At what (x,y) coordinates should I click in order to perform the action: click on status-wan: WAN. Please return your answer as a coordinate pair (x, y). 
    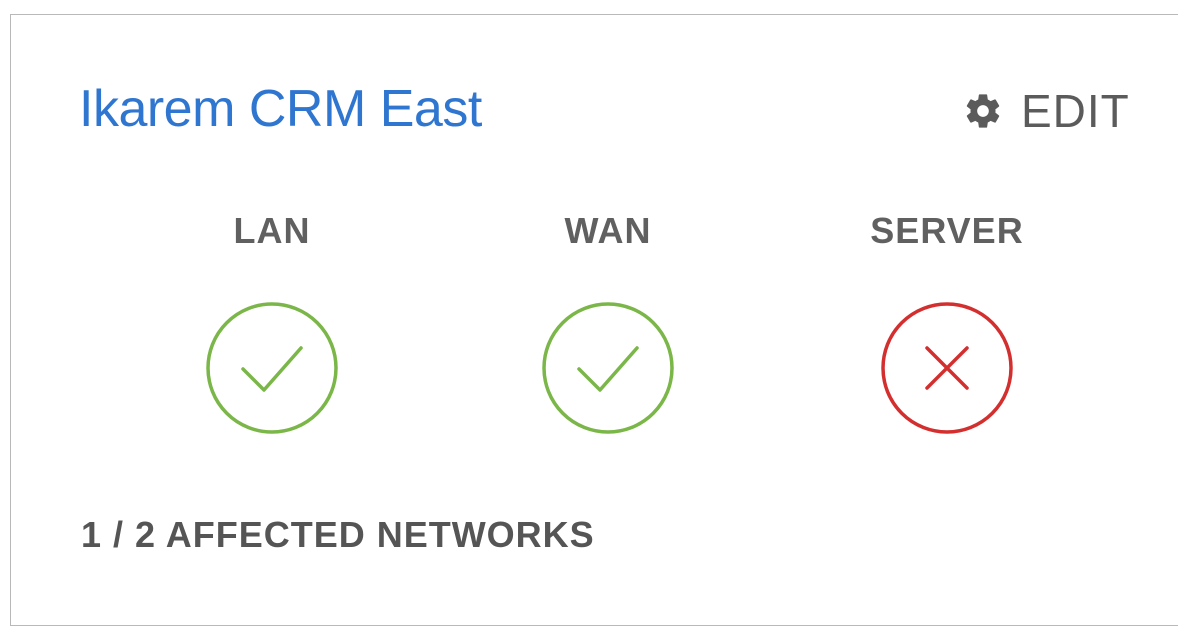
    Looking at the image, I should click on (608, 323).